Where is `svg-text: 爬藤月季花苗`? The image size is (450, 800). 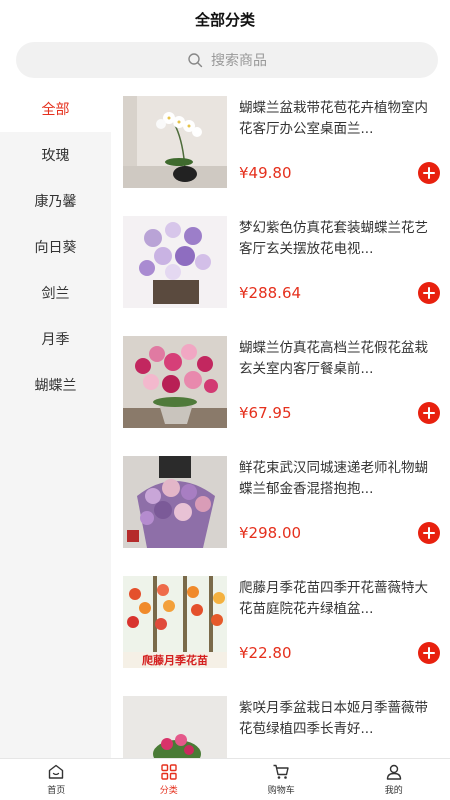
svg-text: 爬藤月季花苗 is located at coordinates (175, 660).